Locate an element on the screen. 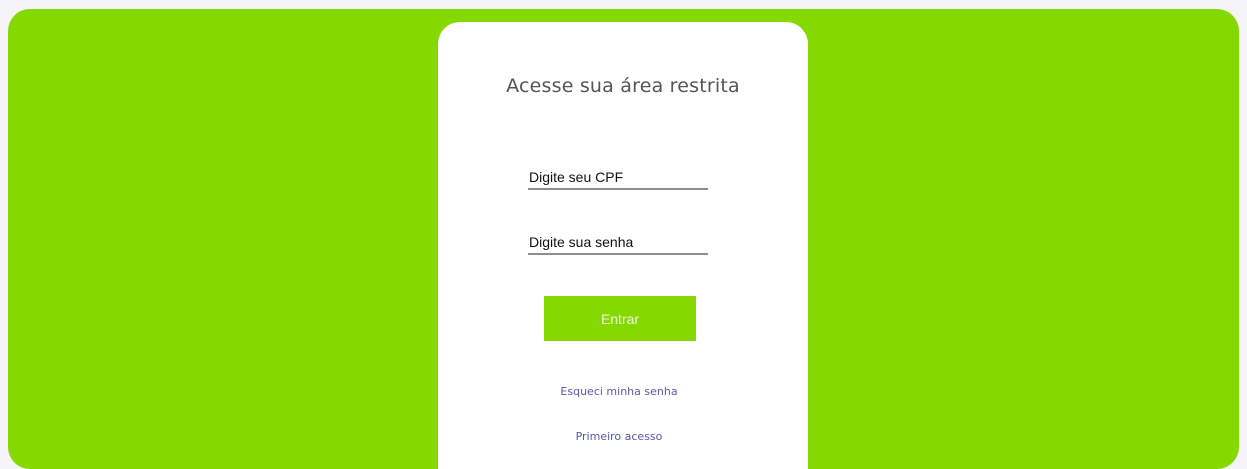 This screenshot has height=469, width=1247. cpf-input is located at coordinates (618, 178).